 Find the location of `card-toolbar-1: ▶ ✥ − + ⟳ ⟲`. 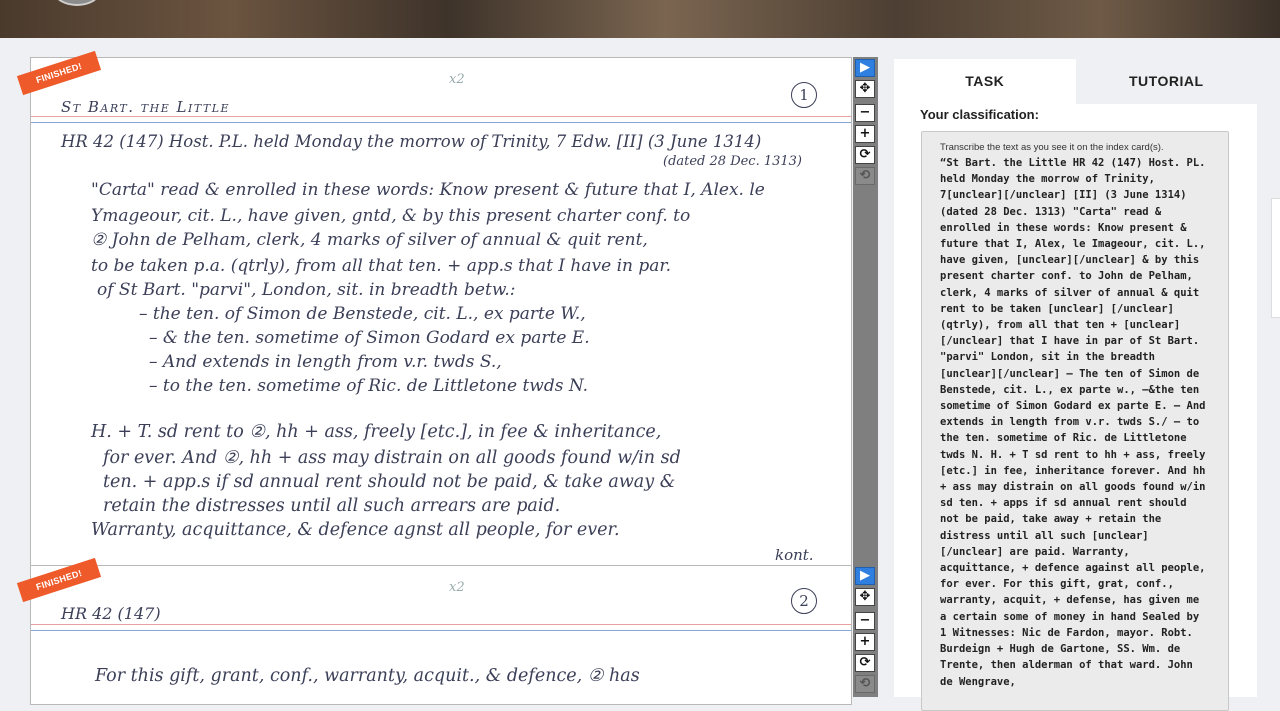

card-toolbar-1: ▶ ✥ − + ⟳ ⟲ is located at coordinates (865, 311).